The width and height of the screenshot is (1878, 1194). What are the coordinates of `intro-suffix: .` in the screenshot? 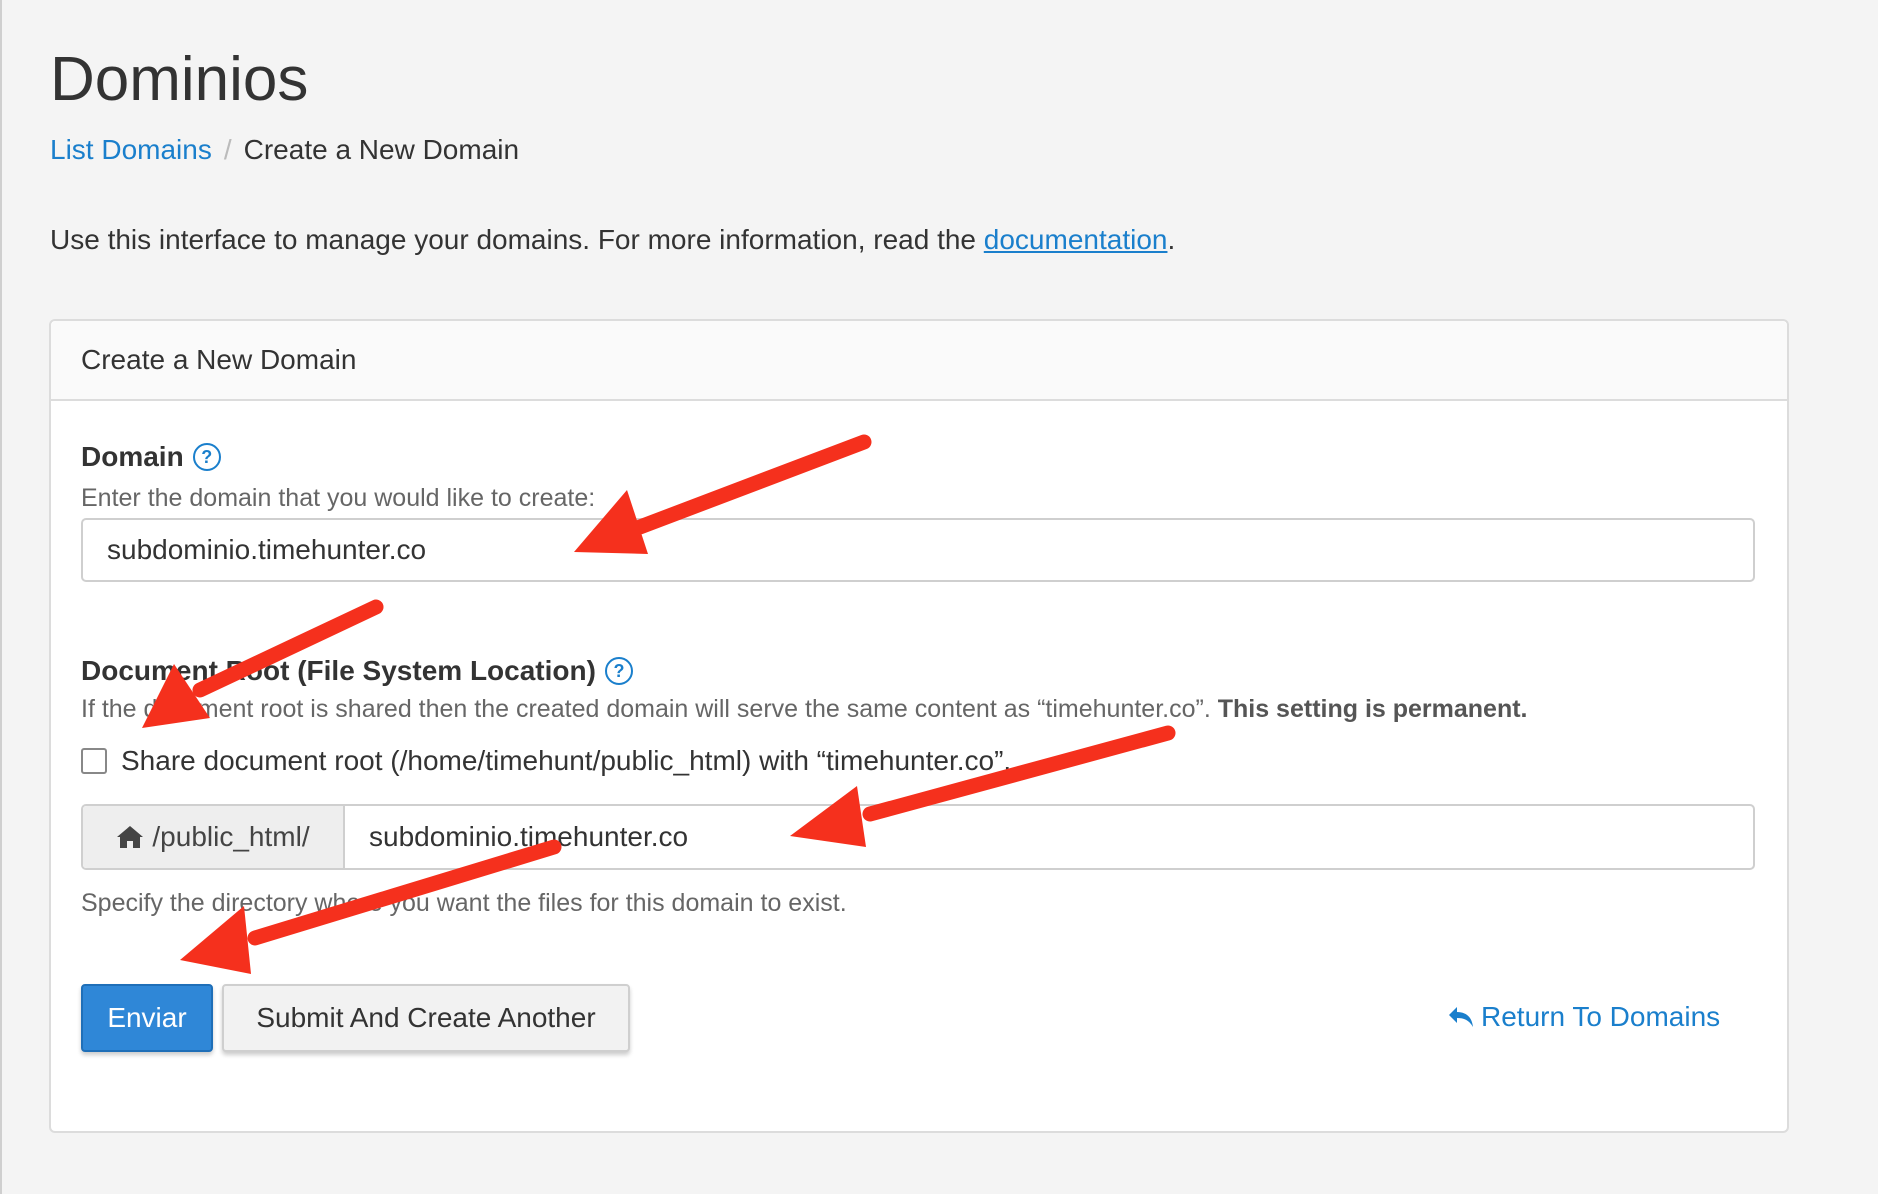 It's located at (1171, 239).